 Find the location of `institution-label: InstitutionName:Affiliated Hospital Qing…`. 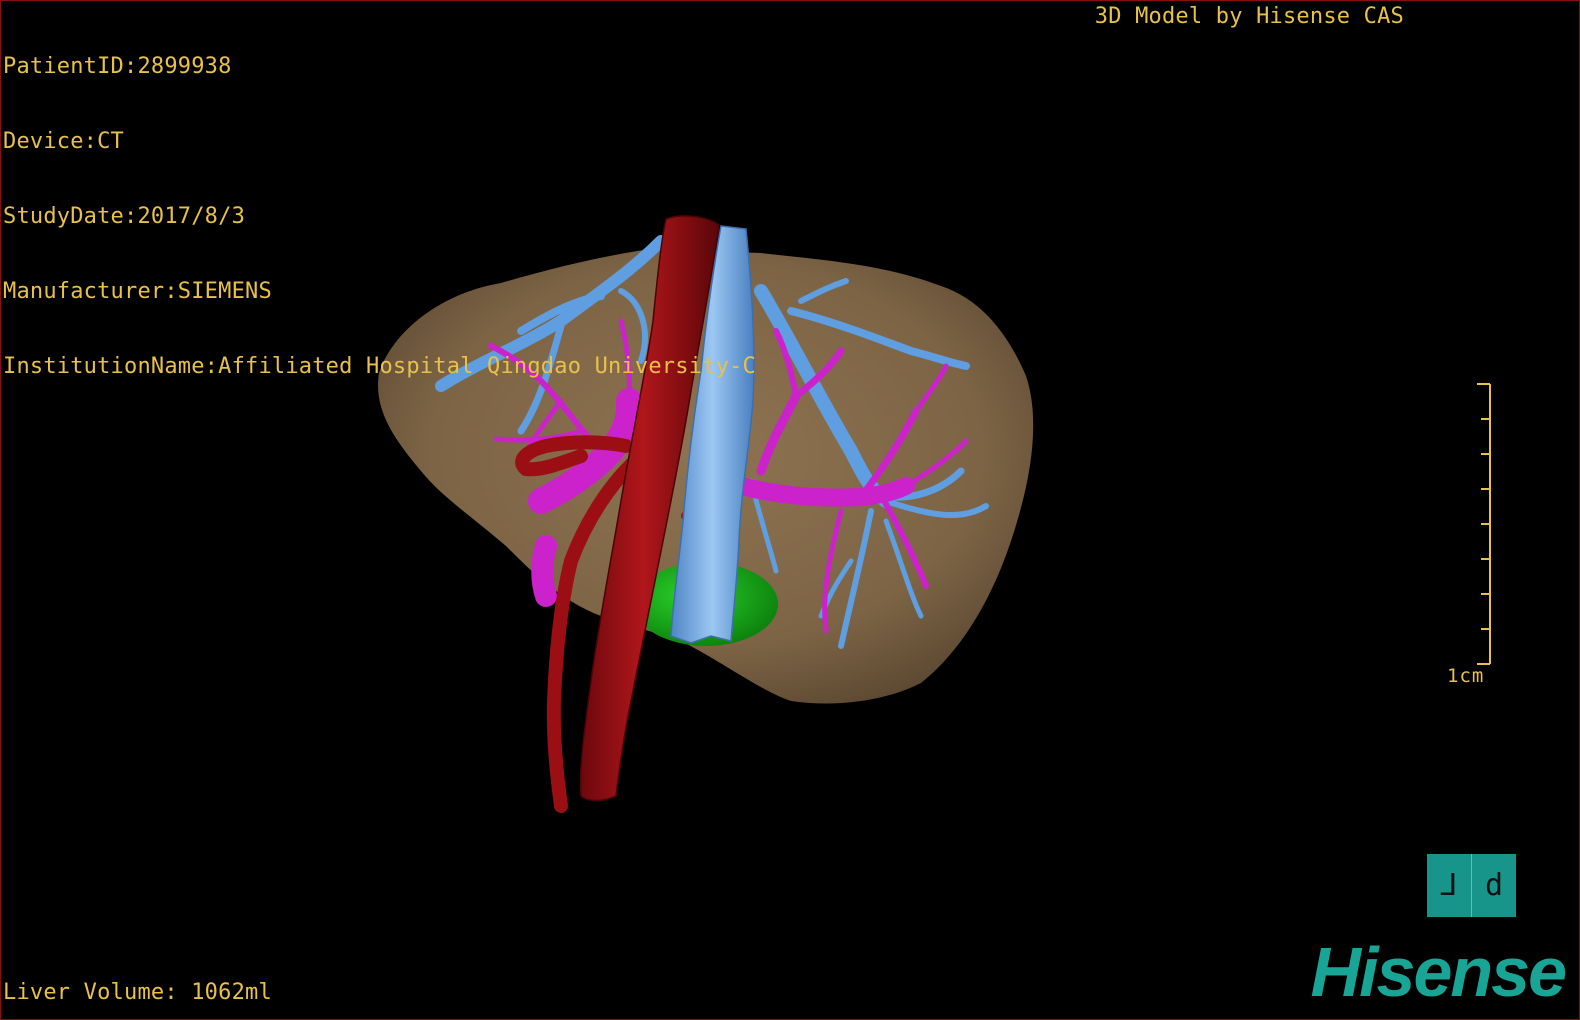

institution-label: InstitutionName:Affiliated Hospital Qing… is located at coordinates (379, 366).